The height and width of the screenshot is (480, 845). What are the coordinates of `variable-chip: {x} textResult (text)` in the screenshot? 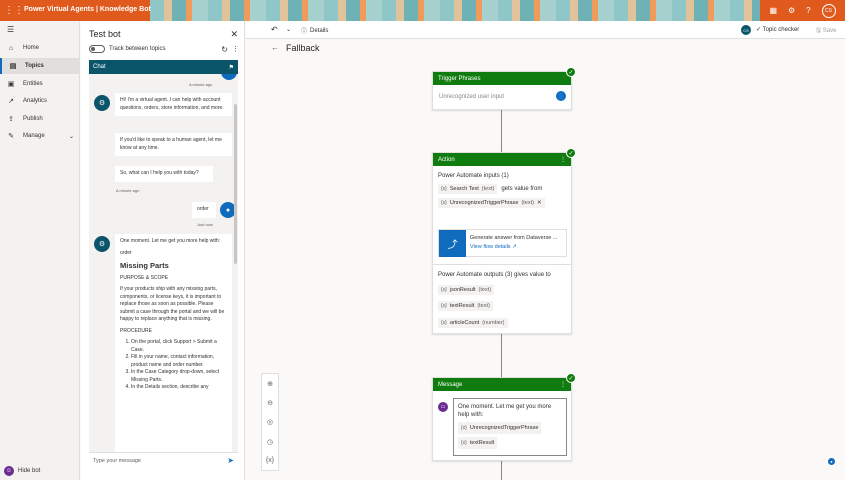 It's located at (465, 306).